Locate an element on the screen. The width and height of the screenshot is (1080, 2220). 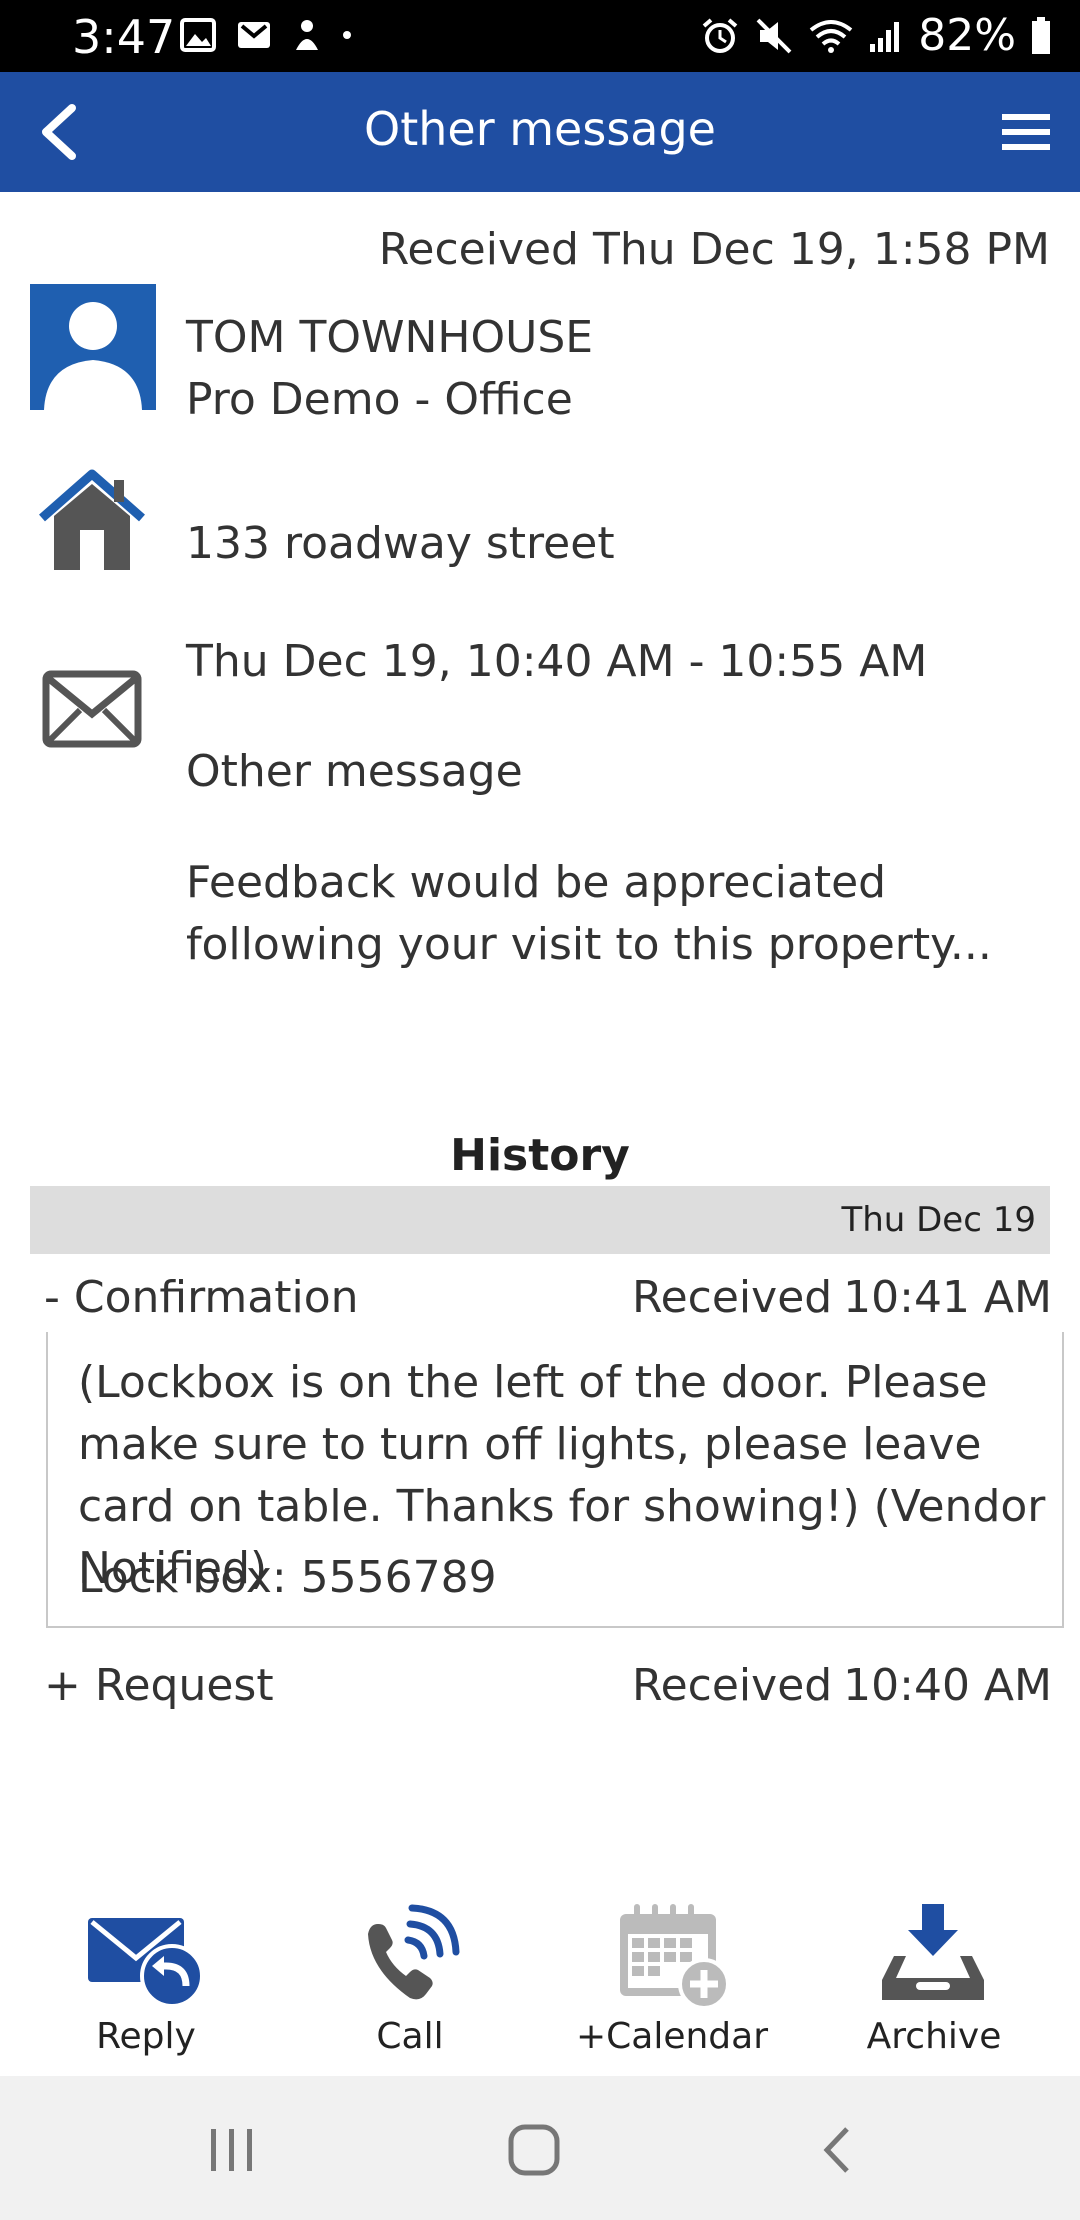
history-entry-request: + Request Received 10:40 AM is located at coordinates (548, 1690).